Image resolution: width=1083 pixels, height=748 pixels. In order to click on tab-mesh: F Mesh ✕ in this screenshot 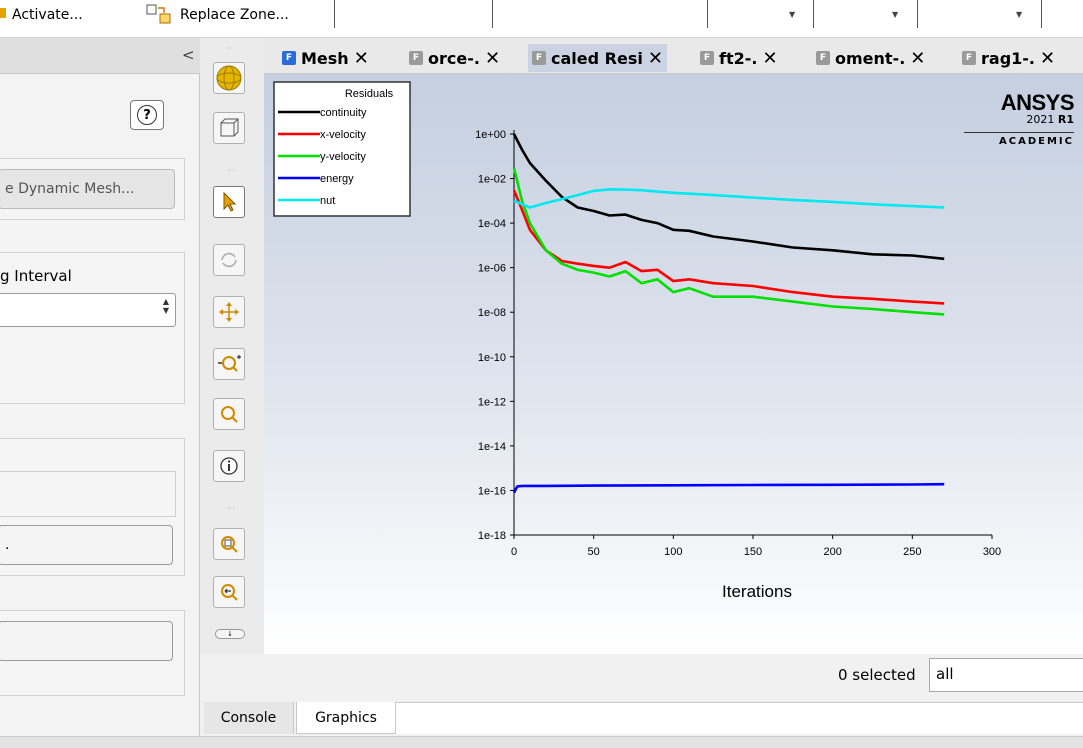, I will do `click(325, 58)`.